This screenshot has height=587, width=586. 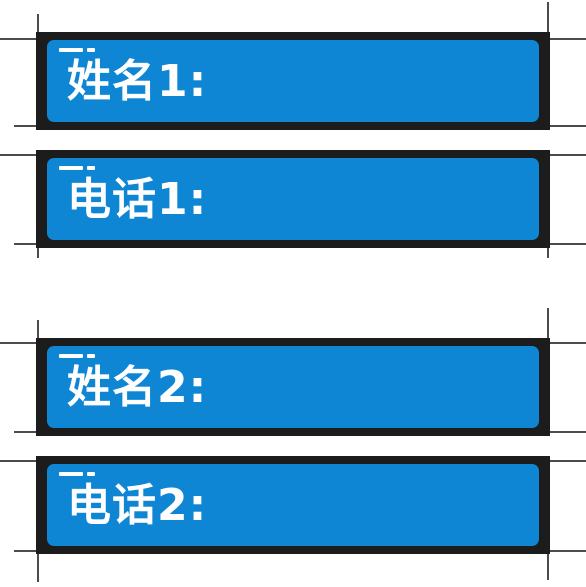 I want to click on phone-panel-1: 电话1:, so click(x=293, y=199).